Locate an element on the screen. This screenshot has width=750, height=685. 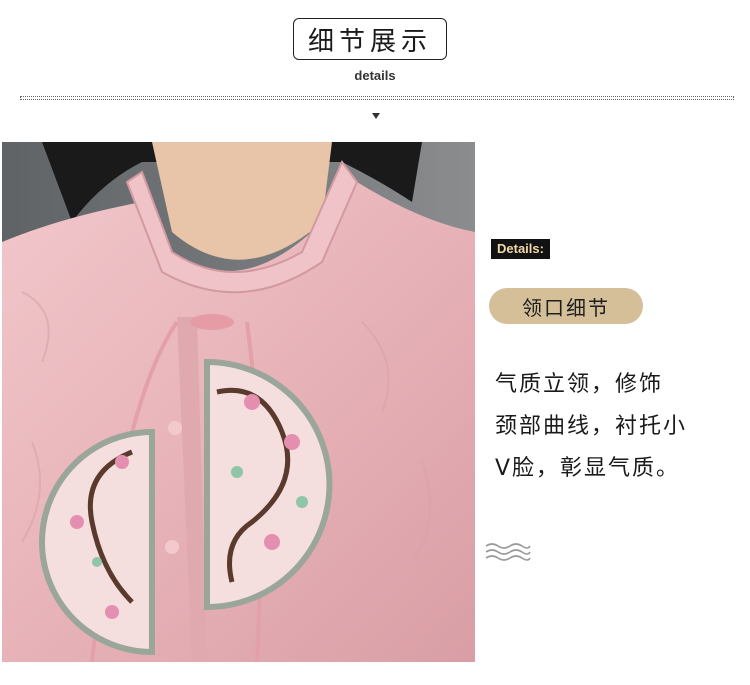
description-line: V脸，彰显气质。 is located at coordinates (588, 468).